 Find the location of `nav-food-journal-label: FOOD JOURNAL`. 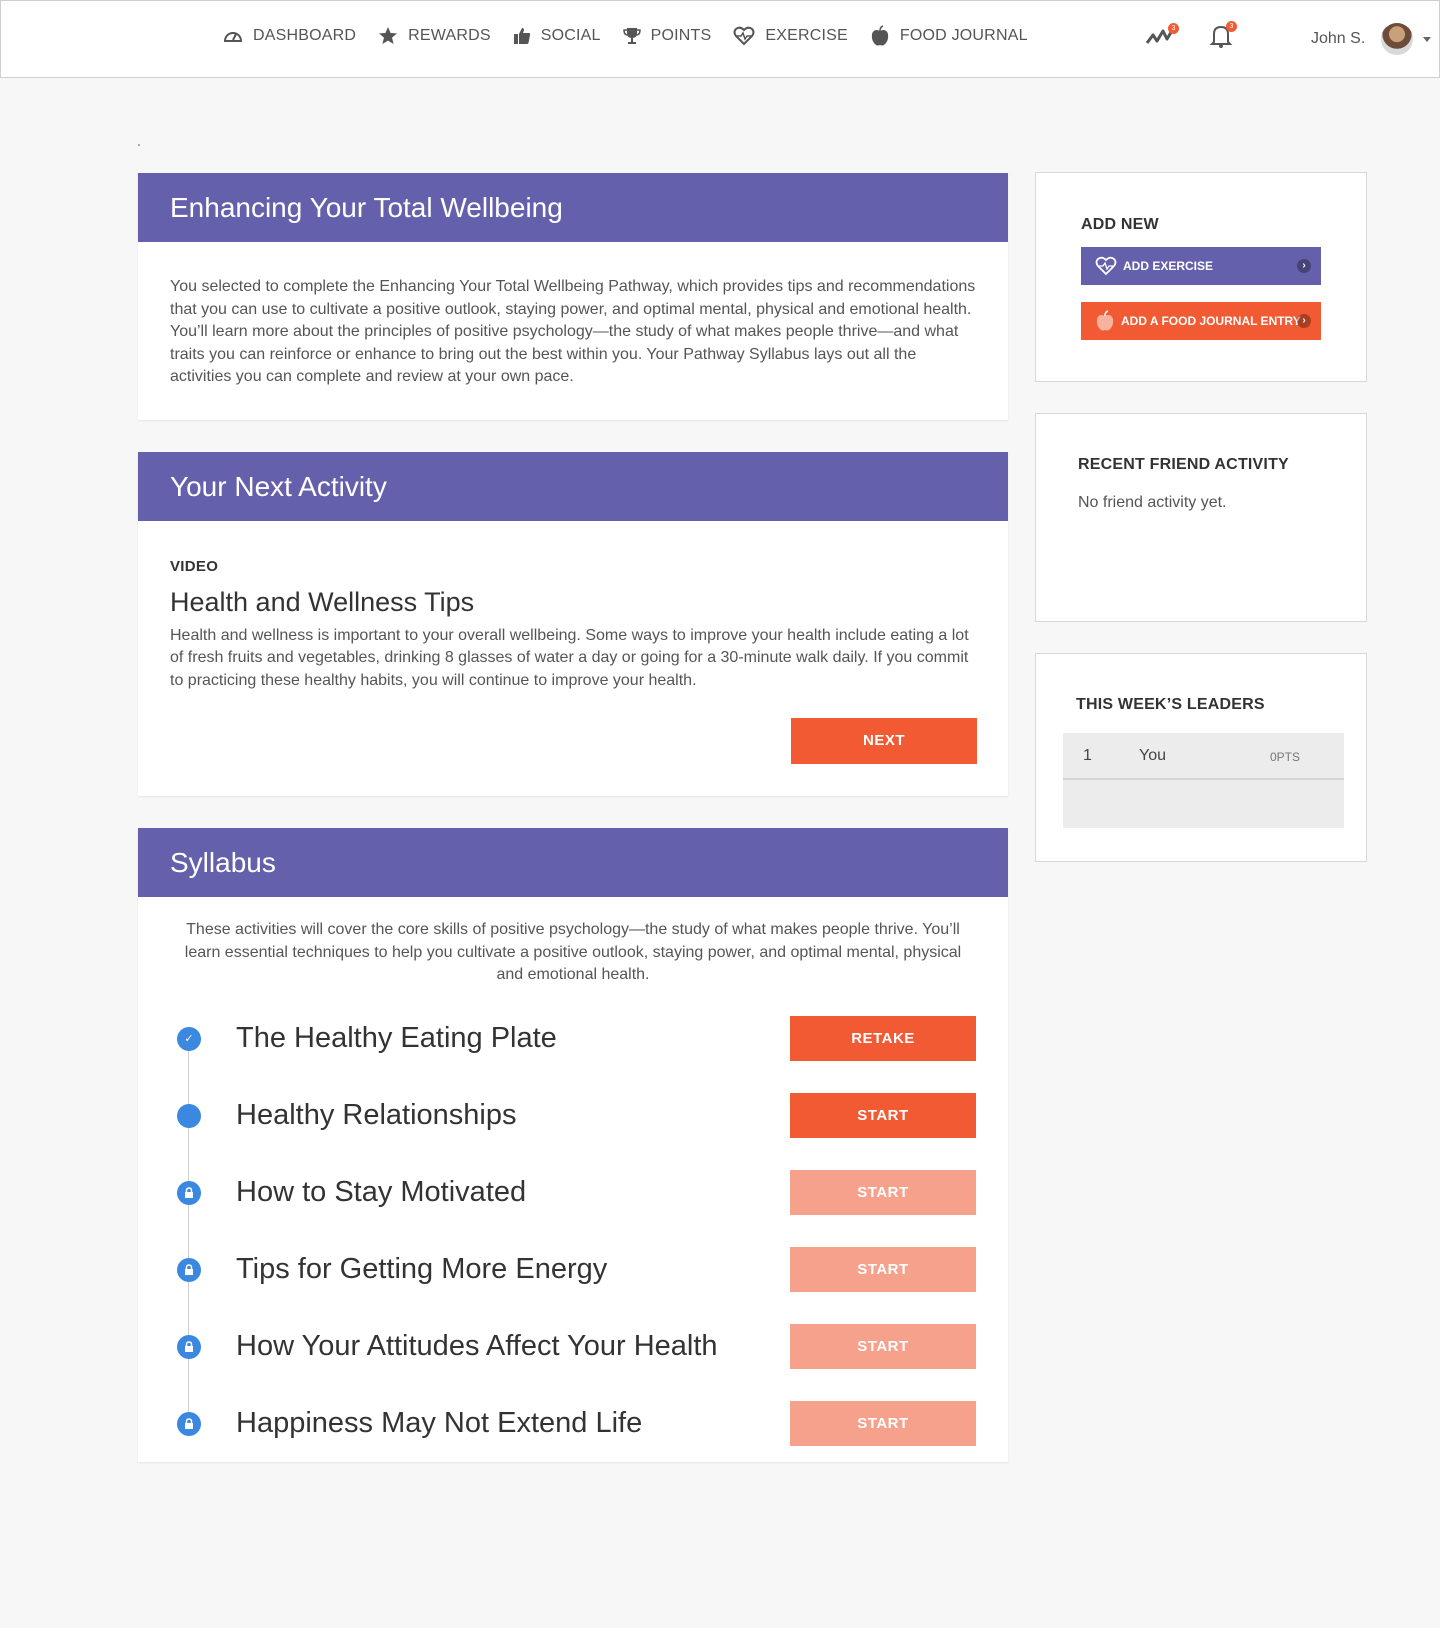

nav-food-journal-label: FOOD JOURNAL is located at coordinates (963, 35).